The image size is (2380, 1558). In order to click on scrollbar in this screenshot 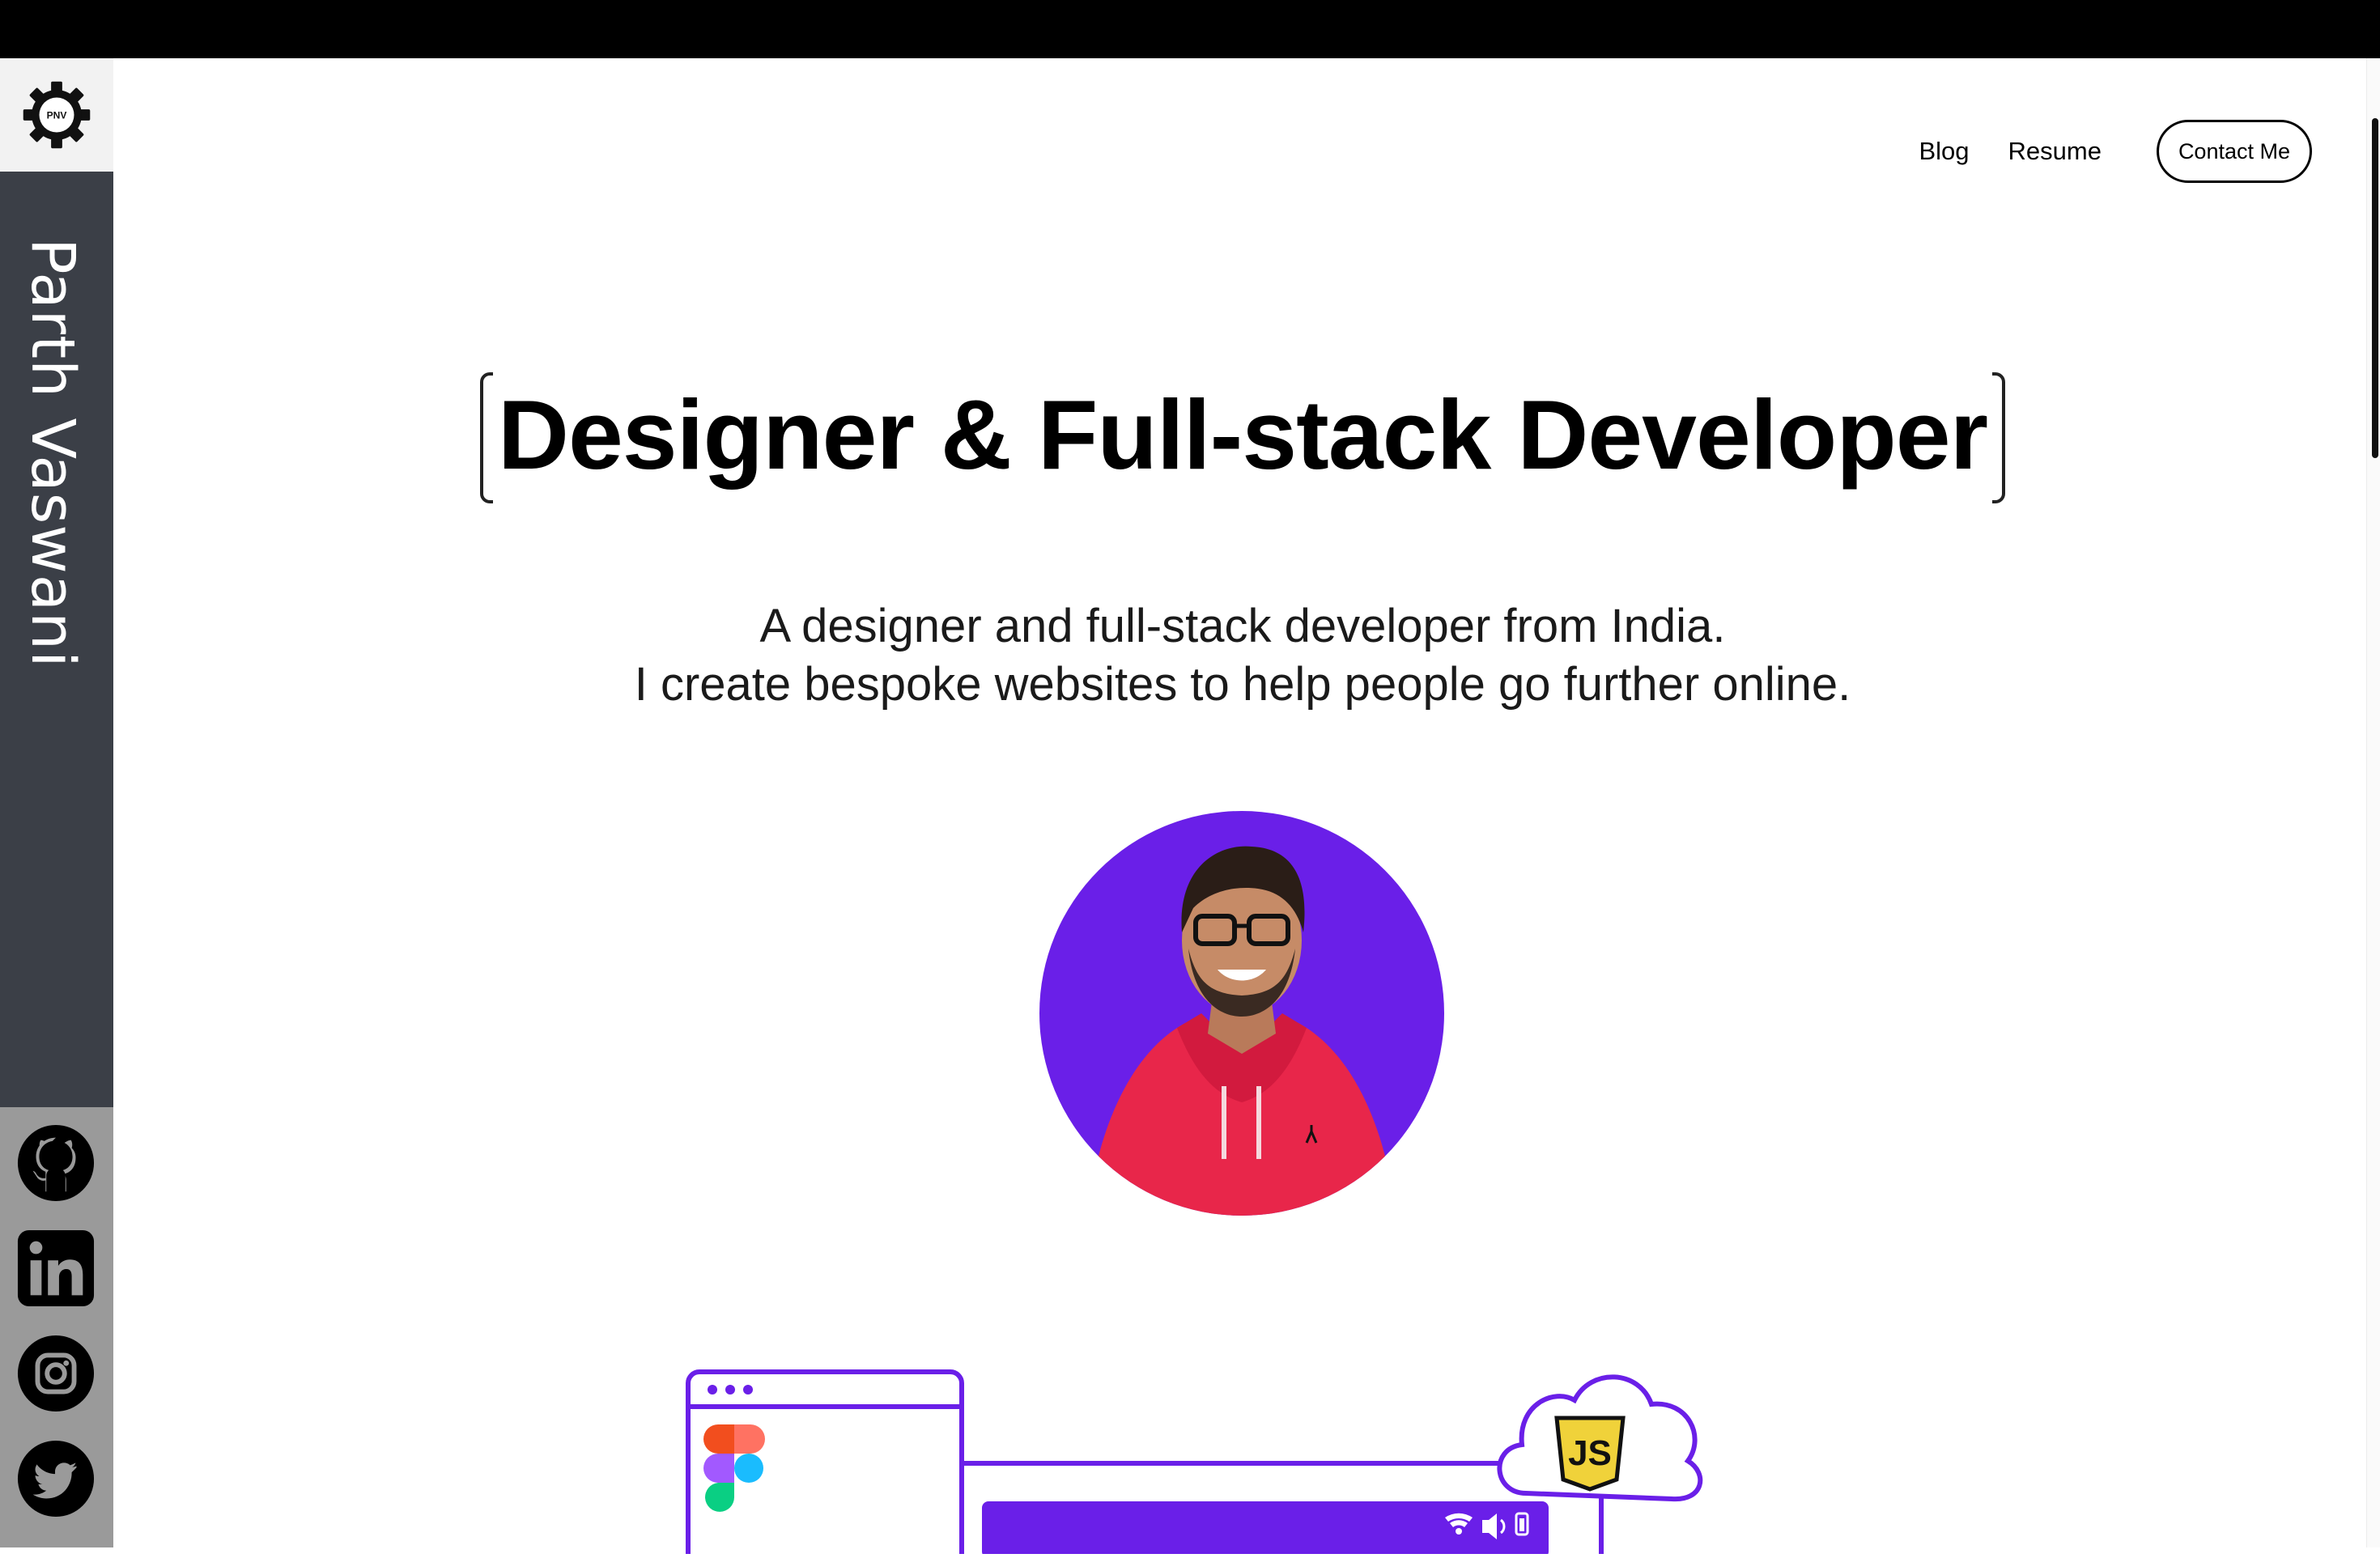, I will do `click(2373, 802)`.